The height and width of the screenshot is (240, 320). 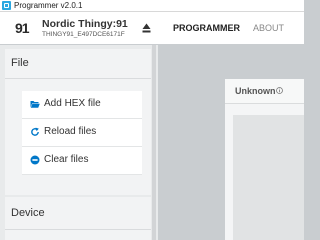 I want to click on reload-icon, so click(x=35, y=131).